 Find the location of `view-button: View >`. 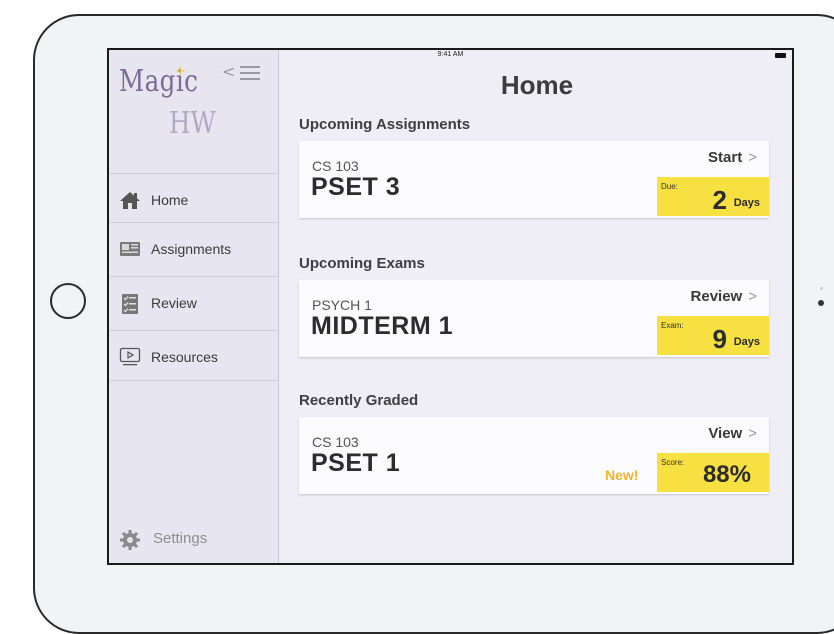

view-button: View > is located at coordinates (732, 433).